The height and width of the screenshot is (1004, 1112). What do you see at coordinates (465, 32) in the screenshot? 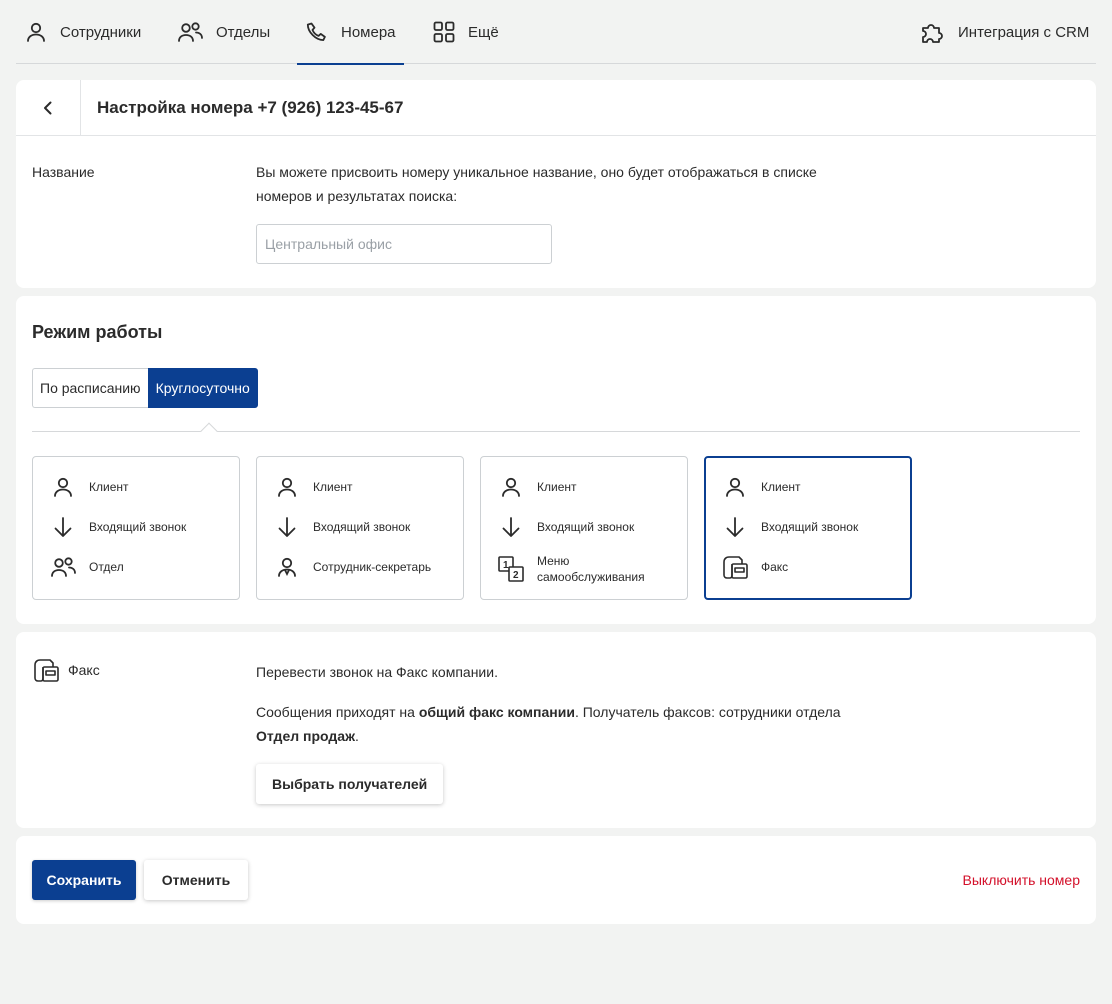
I see `nav-more: Ещё` at bounding box center [465, 32].